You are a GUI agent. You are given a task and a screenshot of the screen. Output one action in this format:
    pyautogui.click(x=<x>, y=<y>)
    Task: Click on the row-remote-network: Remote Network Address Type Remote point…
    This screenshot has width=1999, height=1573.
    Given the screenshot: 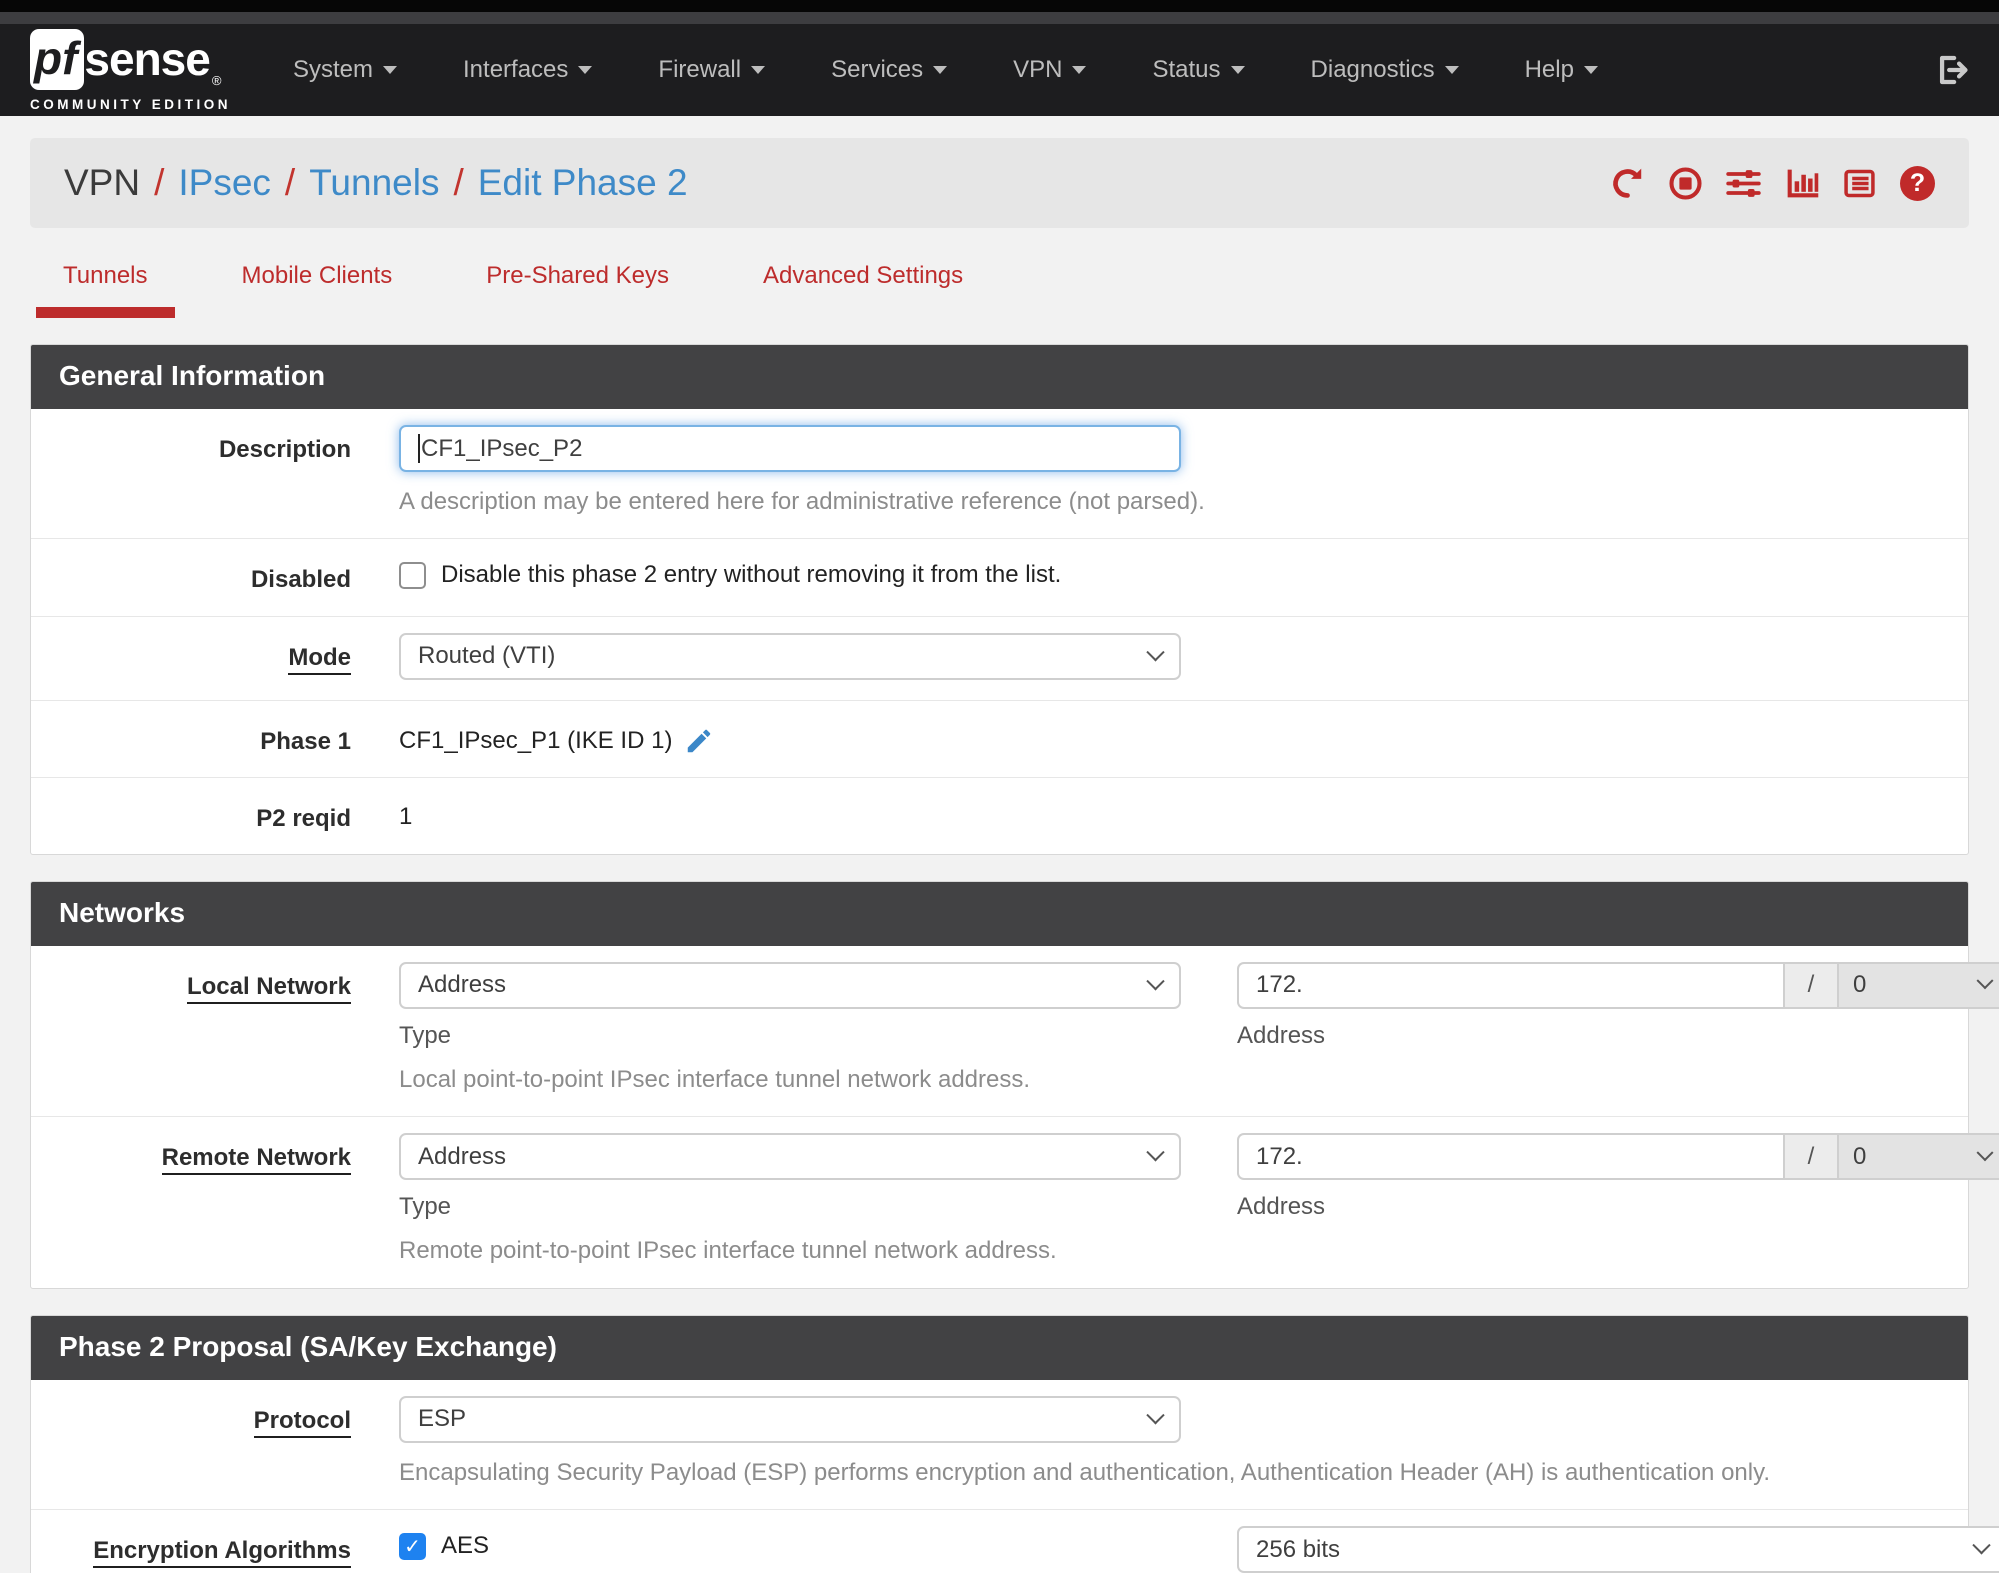 What is the action you would take?
    pyautogui.click(x=1015, y=1201)
    